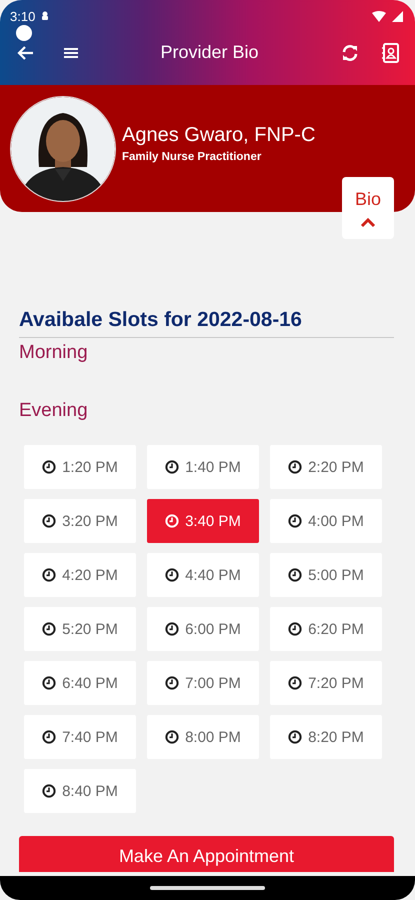  What do you see at coordinates (203, 575) in the screenshot?
I see `time-slot-button: 4:40 PM` at bounding box center [203, 575].